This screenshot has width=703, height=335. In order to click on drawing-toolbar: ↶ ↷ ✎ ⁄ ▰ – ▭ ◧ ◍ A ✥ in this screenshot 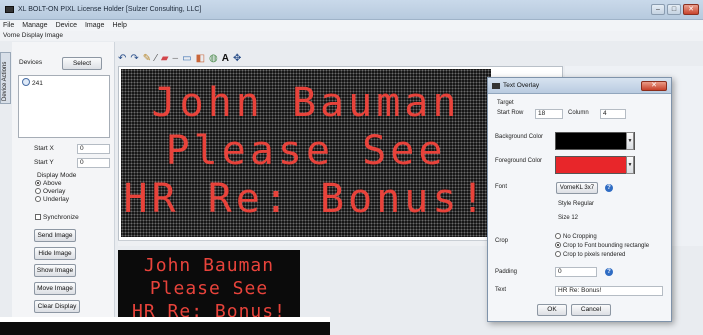, I will do `click(218, 59)`.